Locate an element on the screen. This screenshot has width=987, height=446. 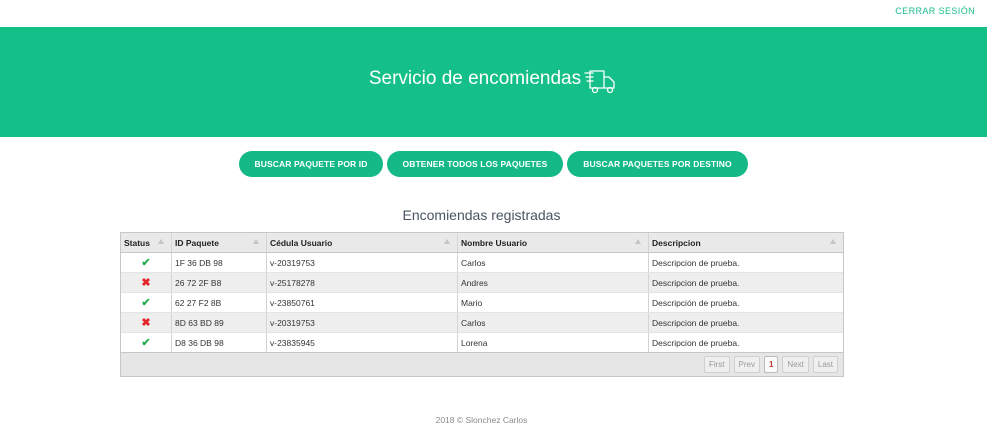
get-all-packages-button: OBTENER TODOS LOS PAQUETES is located at coordinates (475, 164).